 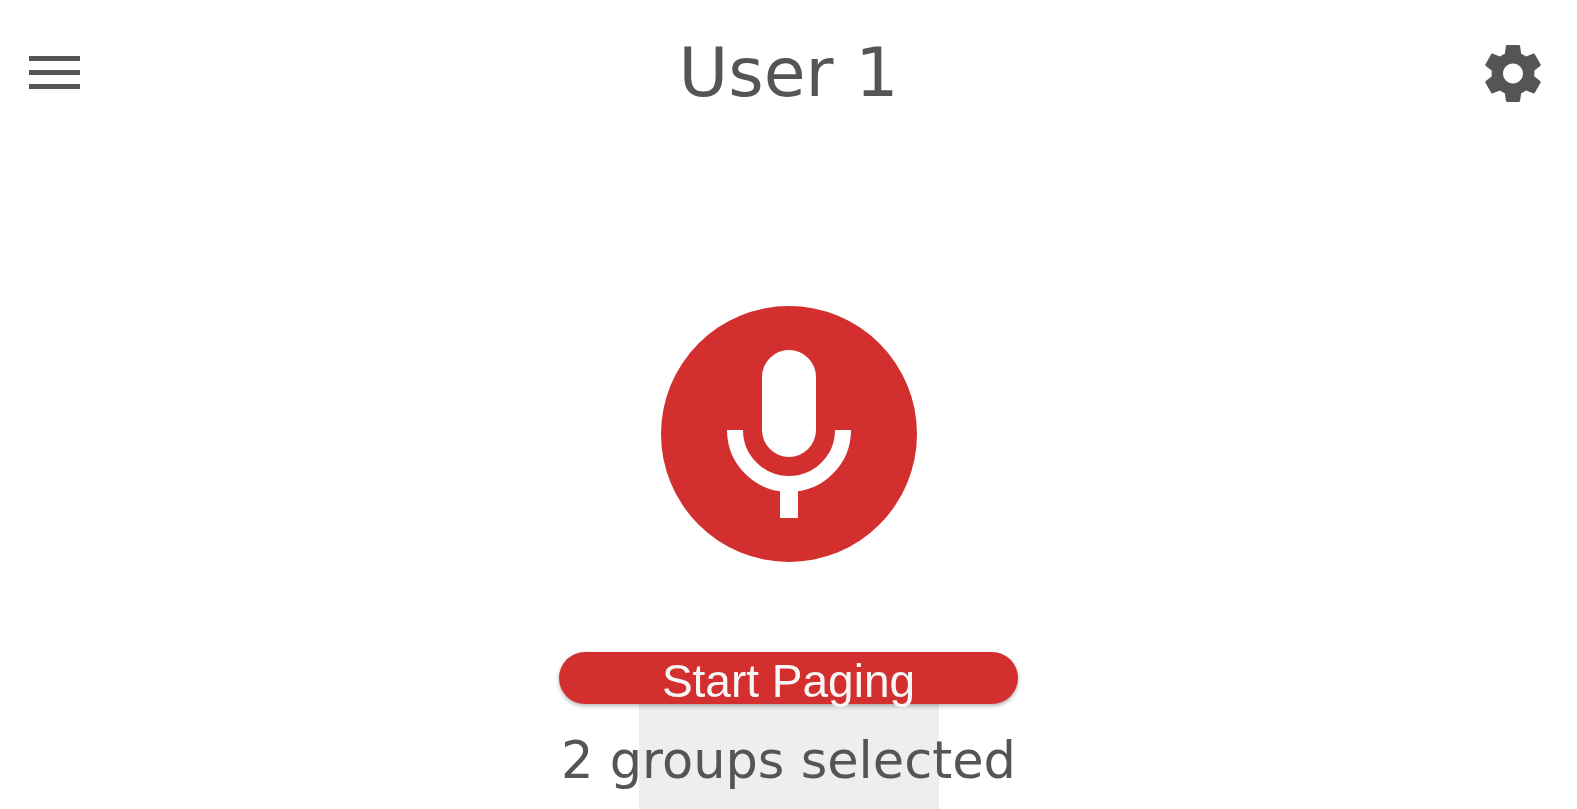 I want to click on settings-icon, so click(x=1513, y=73).